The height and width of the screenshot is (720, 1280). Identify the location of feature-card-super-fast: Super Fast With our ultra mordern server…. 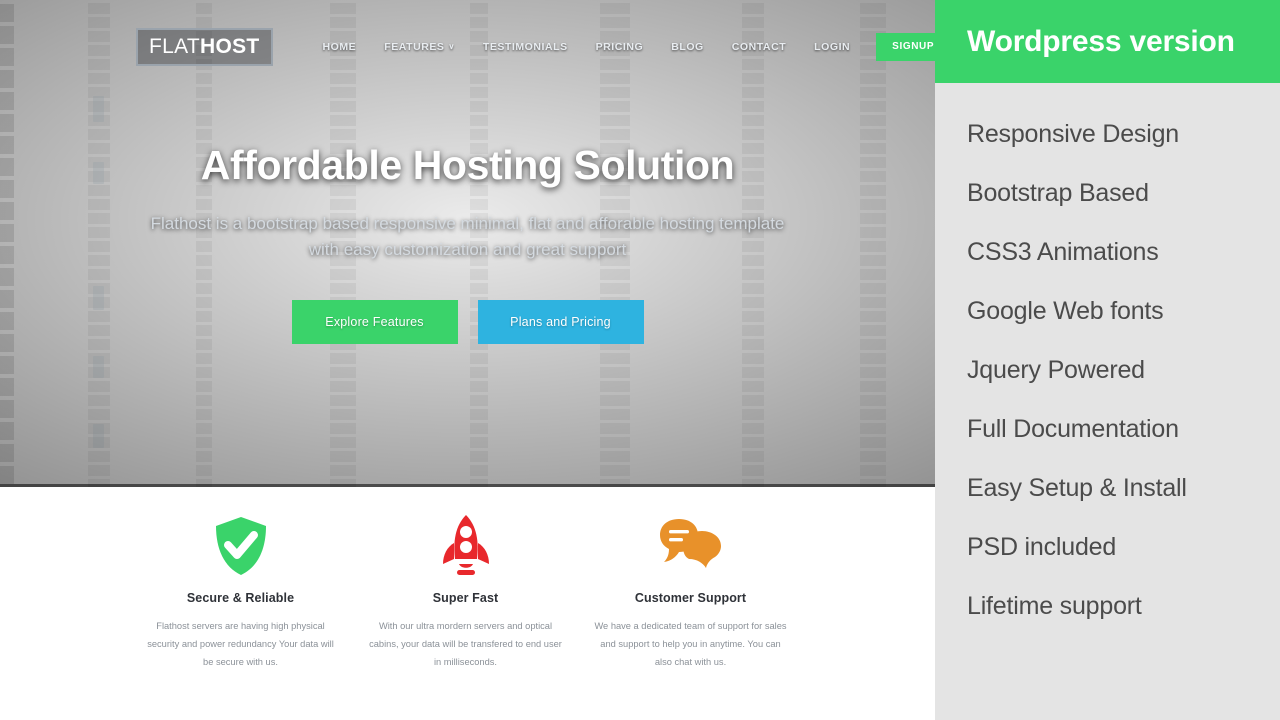
(465, 614).